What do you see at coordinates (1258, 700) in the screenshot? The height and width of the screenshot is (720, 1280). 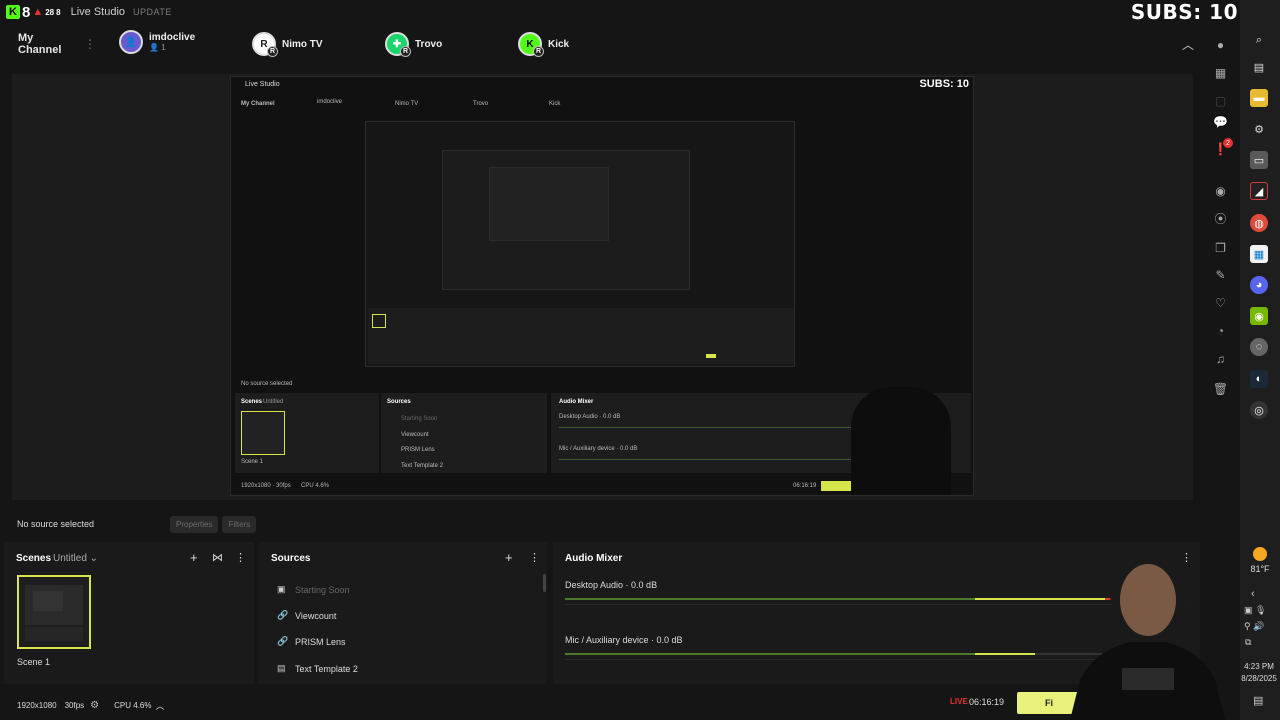 I see `notifications-icon: ▤` at bounding box center [1258, 700].